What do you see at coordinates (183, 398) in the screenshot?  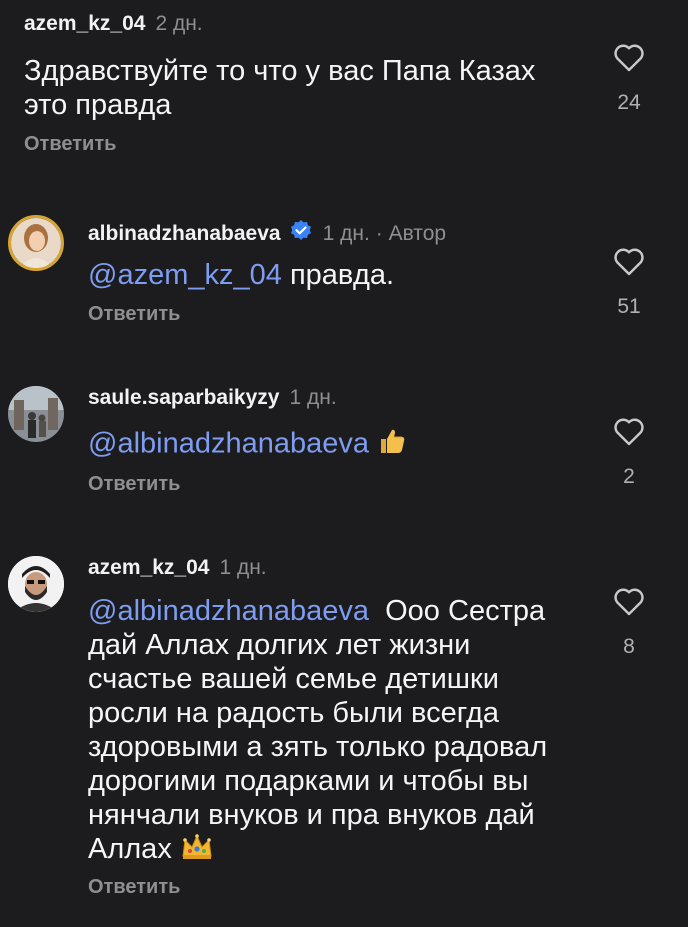 I see `username: saule.saparbaikyzy` at bounding box center [183, 398].